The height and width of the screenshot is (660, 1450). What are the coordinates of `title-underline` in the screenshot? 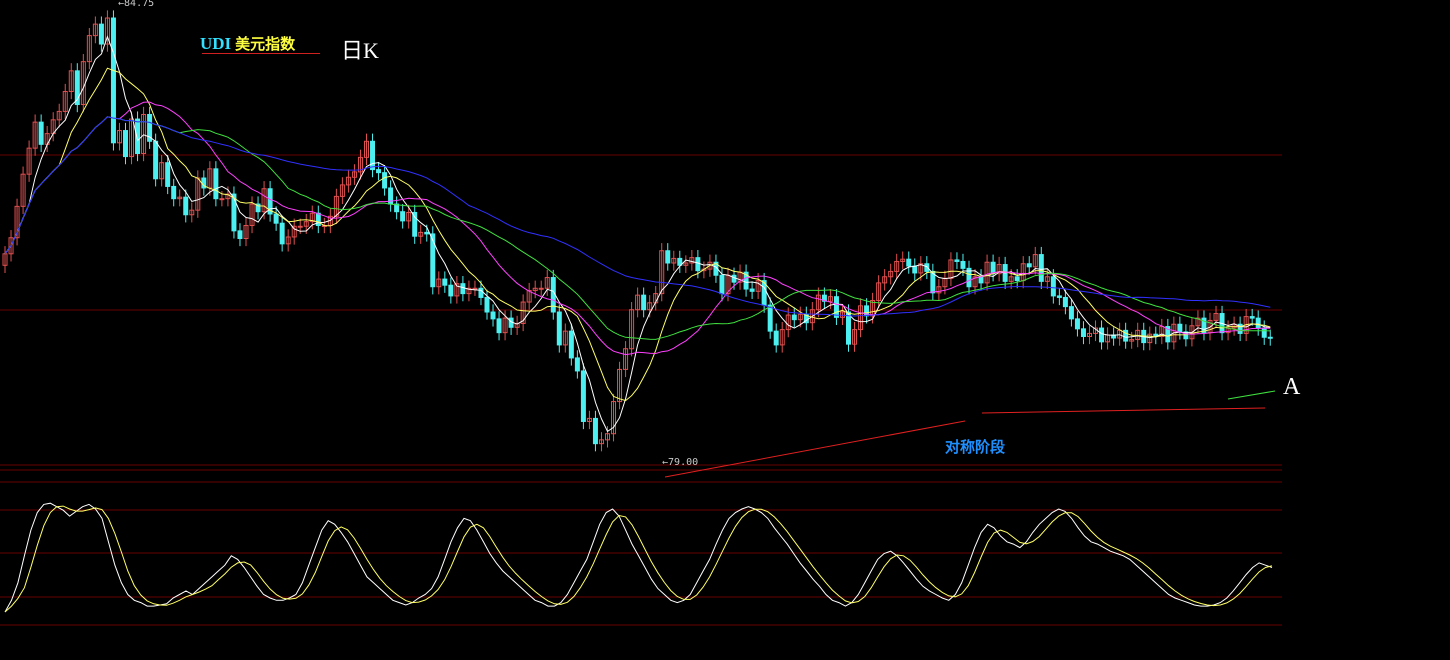 It's located at (261, 53).